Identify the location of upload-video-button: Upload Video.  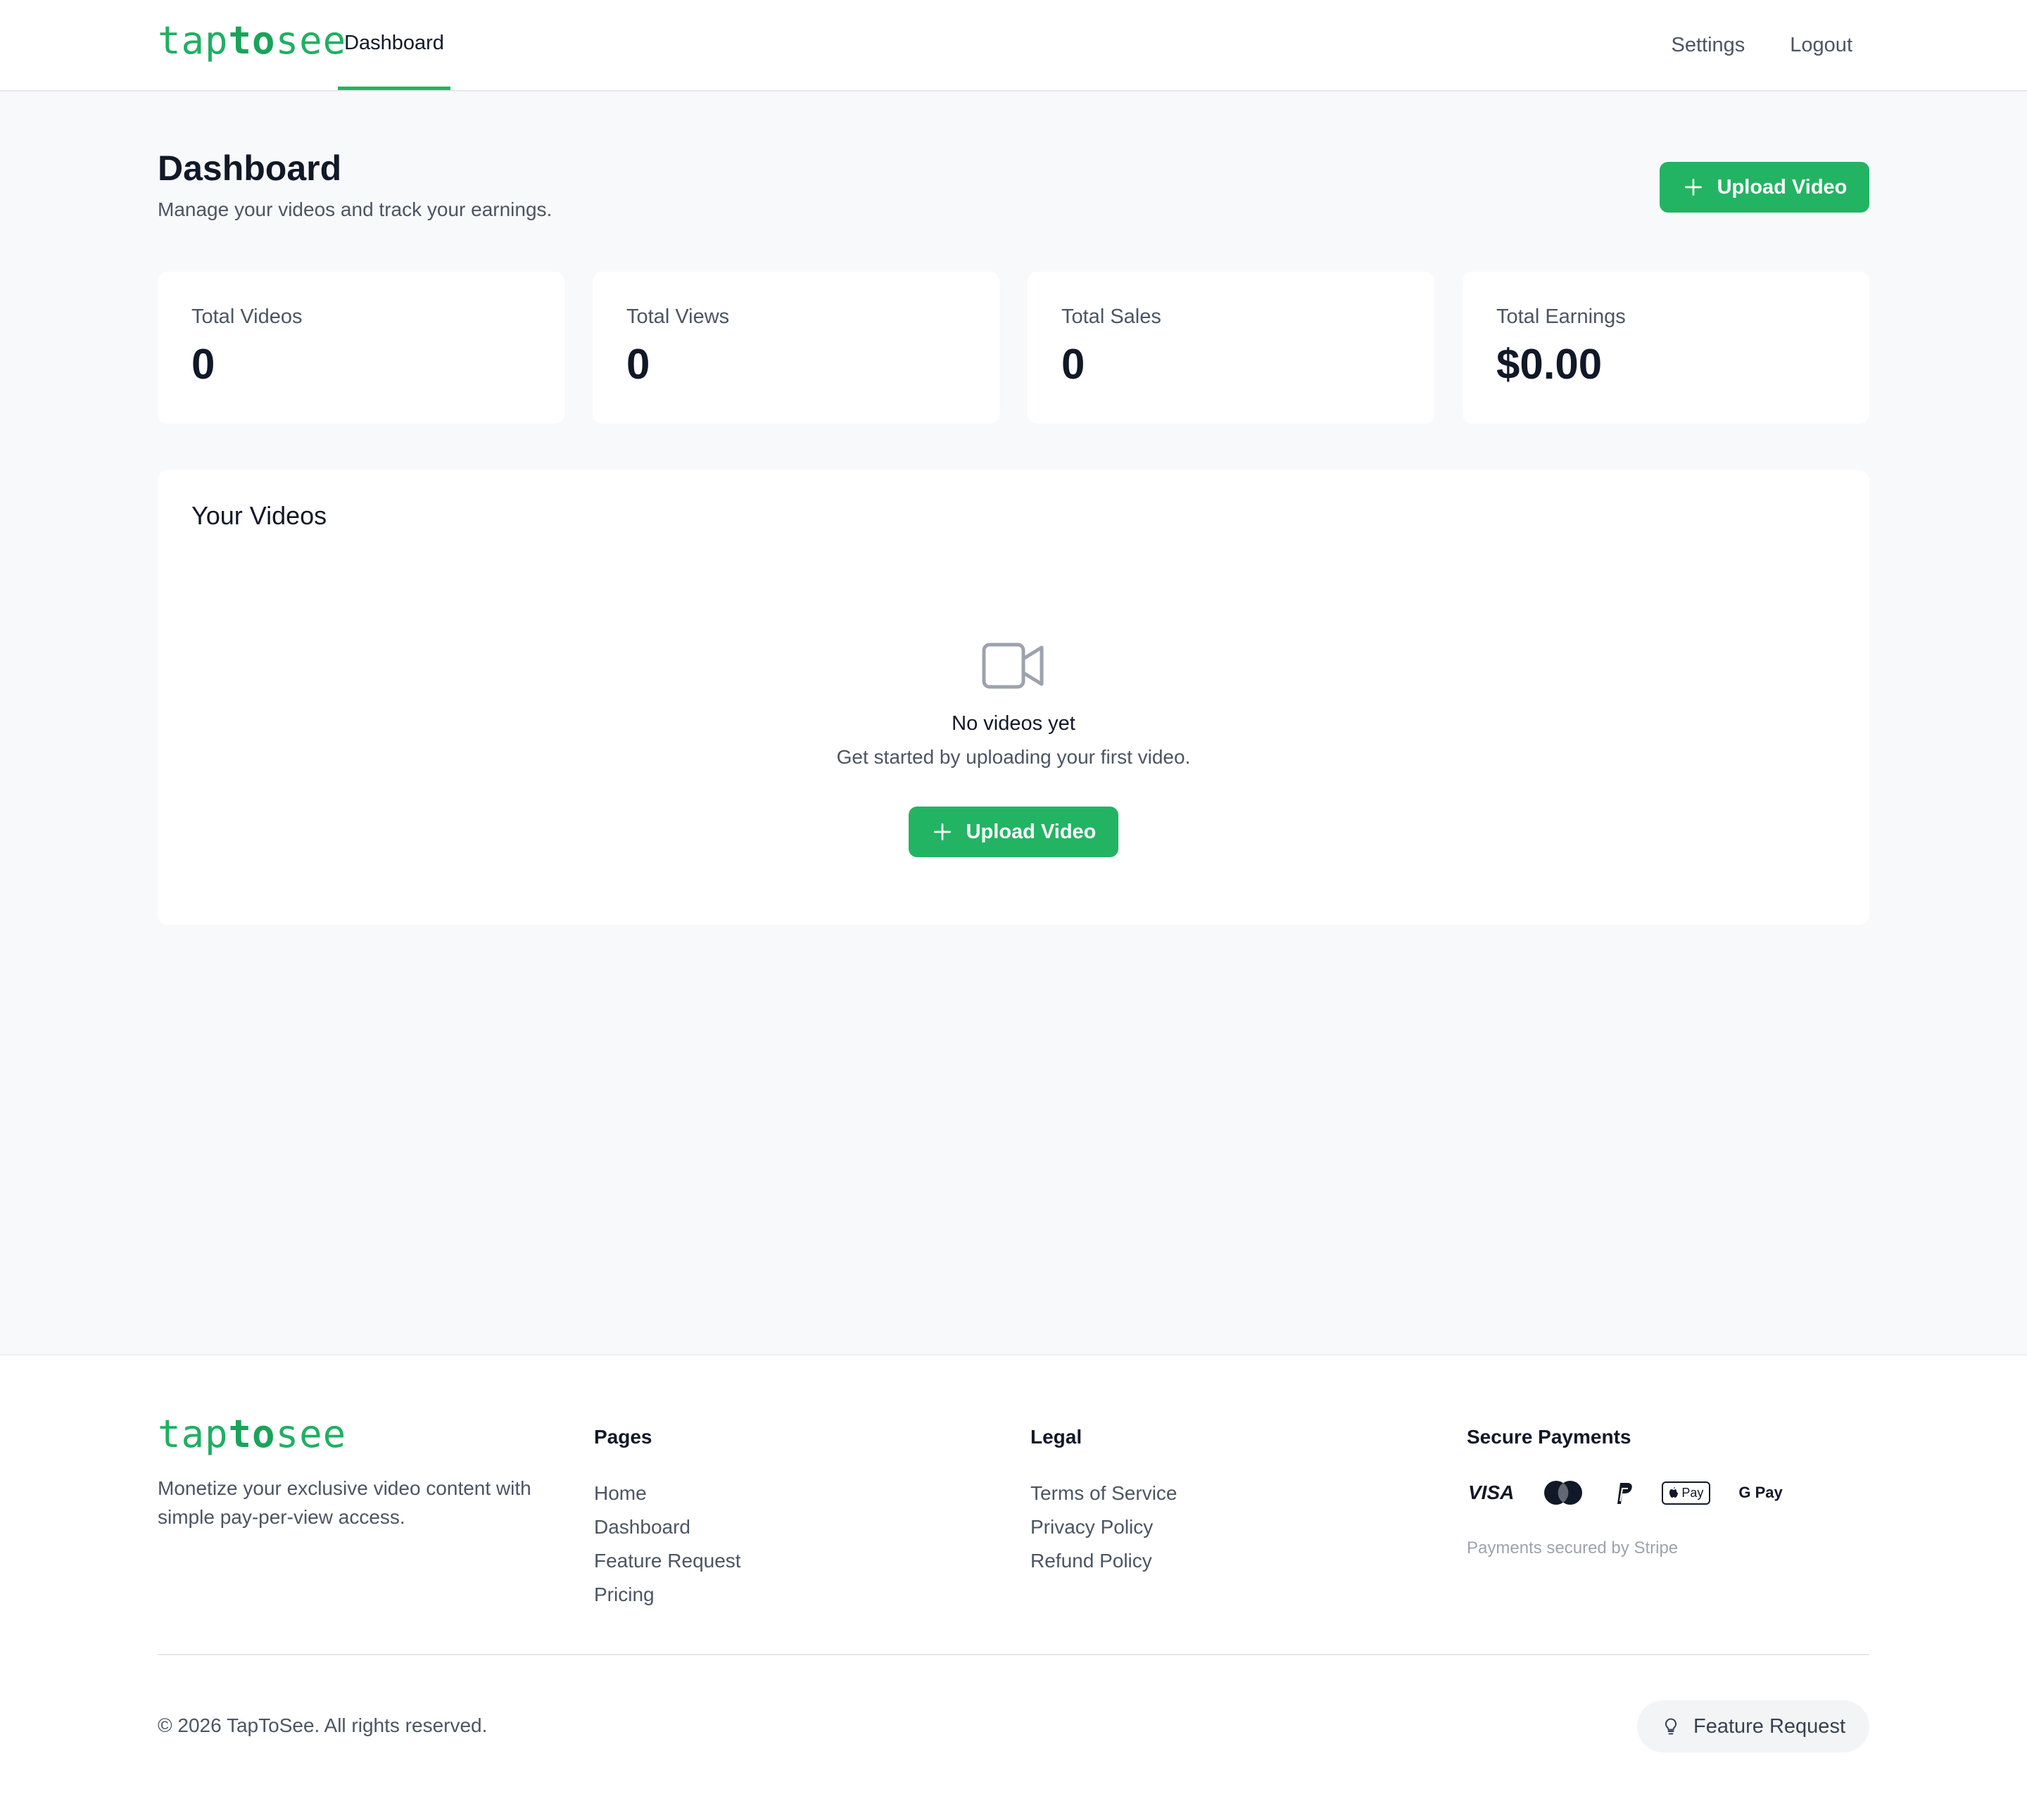
(1764, 187).